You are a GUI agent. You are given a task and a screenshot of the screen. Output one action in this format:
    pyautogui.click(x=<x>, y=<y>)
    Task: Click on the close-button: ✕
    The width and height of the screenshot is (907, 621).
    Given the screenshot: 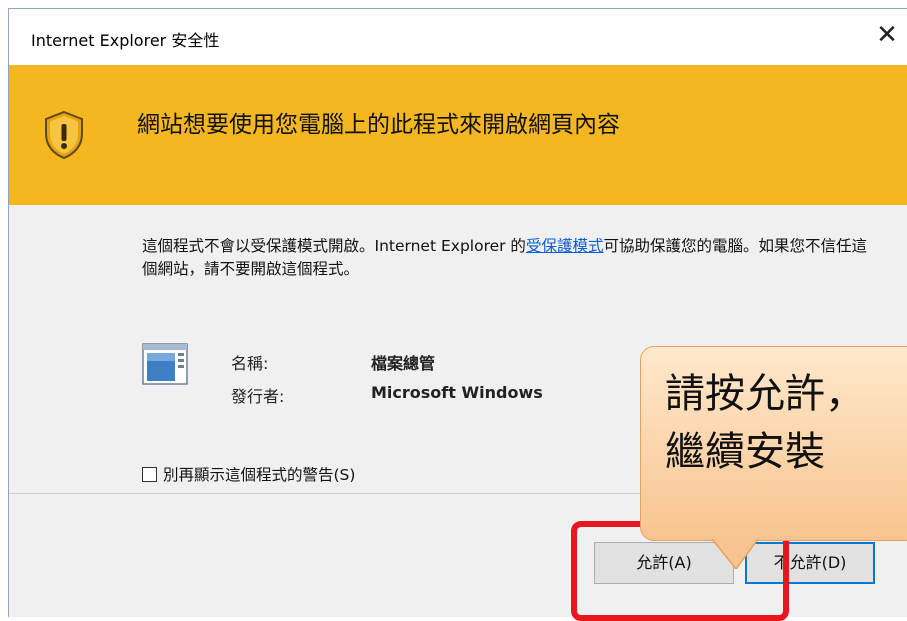 What is the action you would take?
    pyautogui.click(x=887, y=35)
    